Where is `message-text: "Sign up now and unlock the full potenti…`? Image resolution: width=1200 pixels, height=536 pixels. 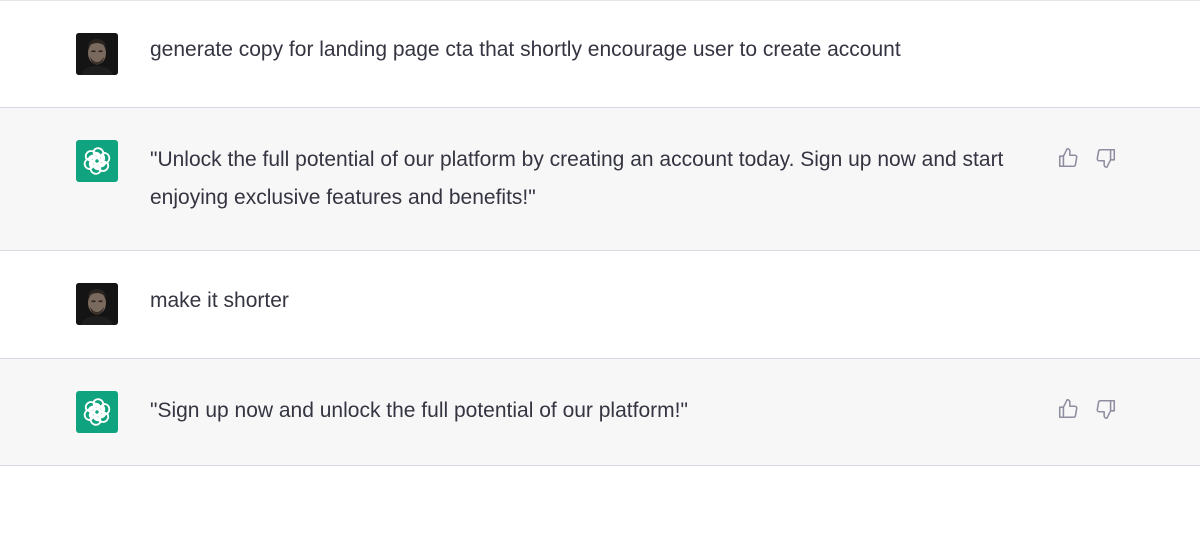
message-text: "Sign up now and unlock the full potenti… is located at coordinates (419, 410).